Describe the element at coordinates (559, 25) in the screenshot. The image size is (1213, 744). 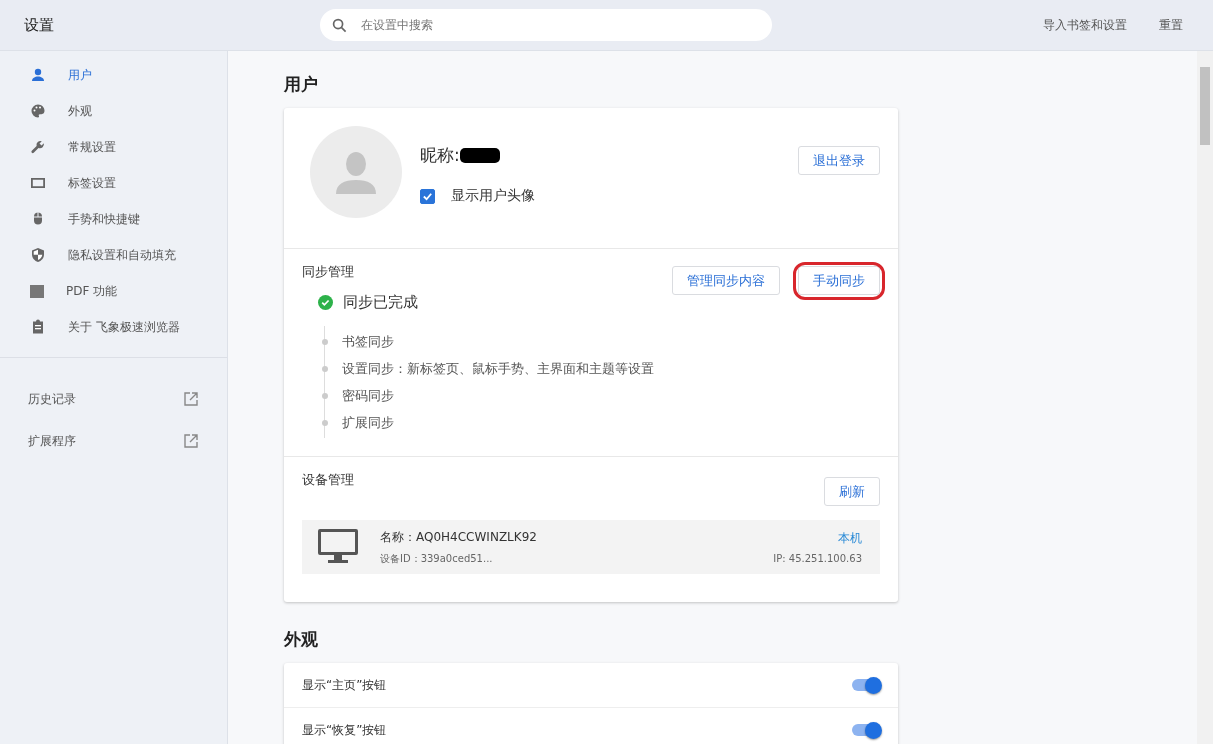
I see `search-input: 在设置中搜索` at that location.